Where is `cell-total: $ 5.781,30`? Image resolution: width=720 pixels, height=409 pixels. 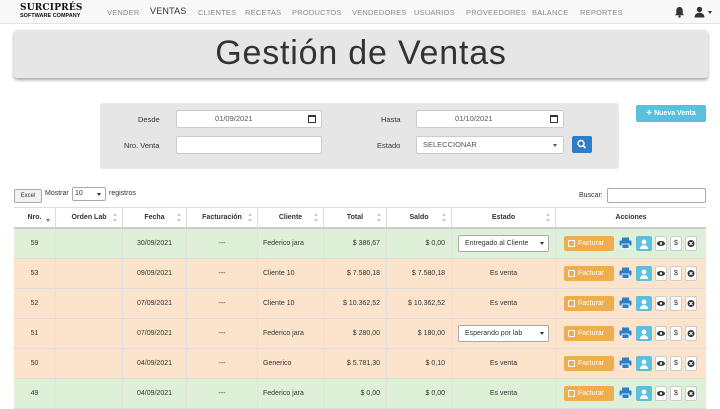 cell-total: $ 5.781,30 is located at coordinates (355, 364).